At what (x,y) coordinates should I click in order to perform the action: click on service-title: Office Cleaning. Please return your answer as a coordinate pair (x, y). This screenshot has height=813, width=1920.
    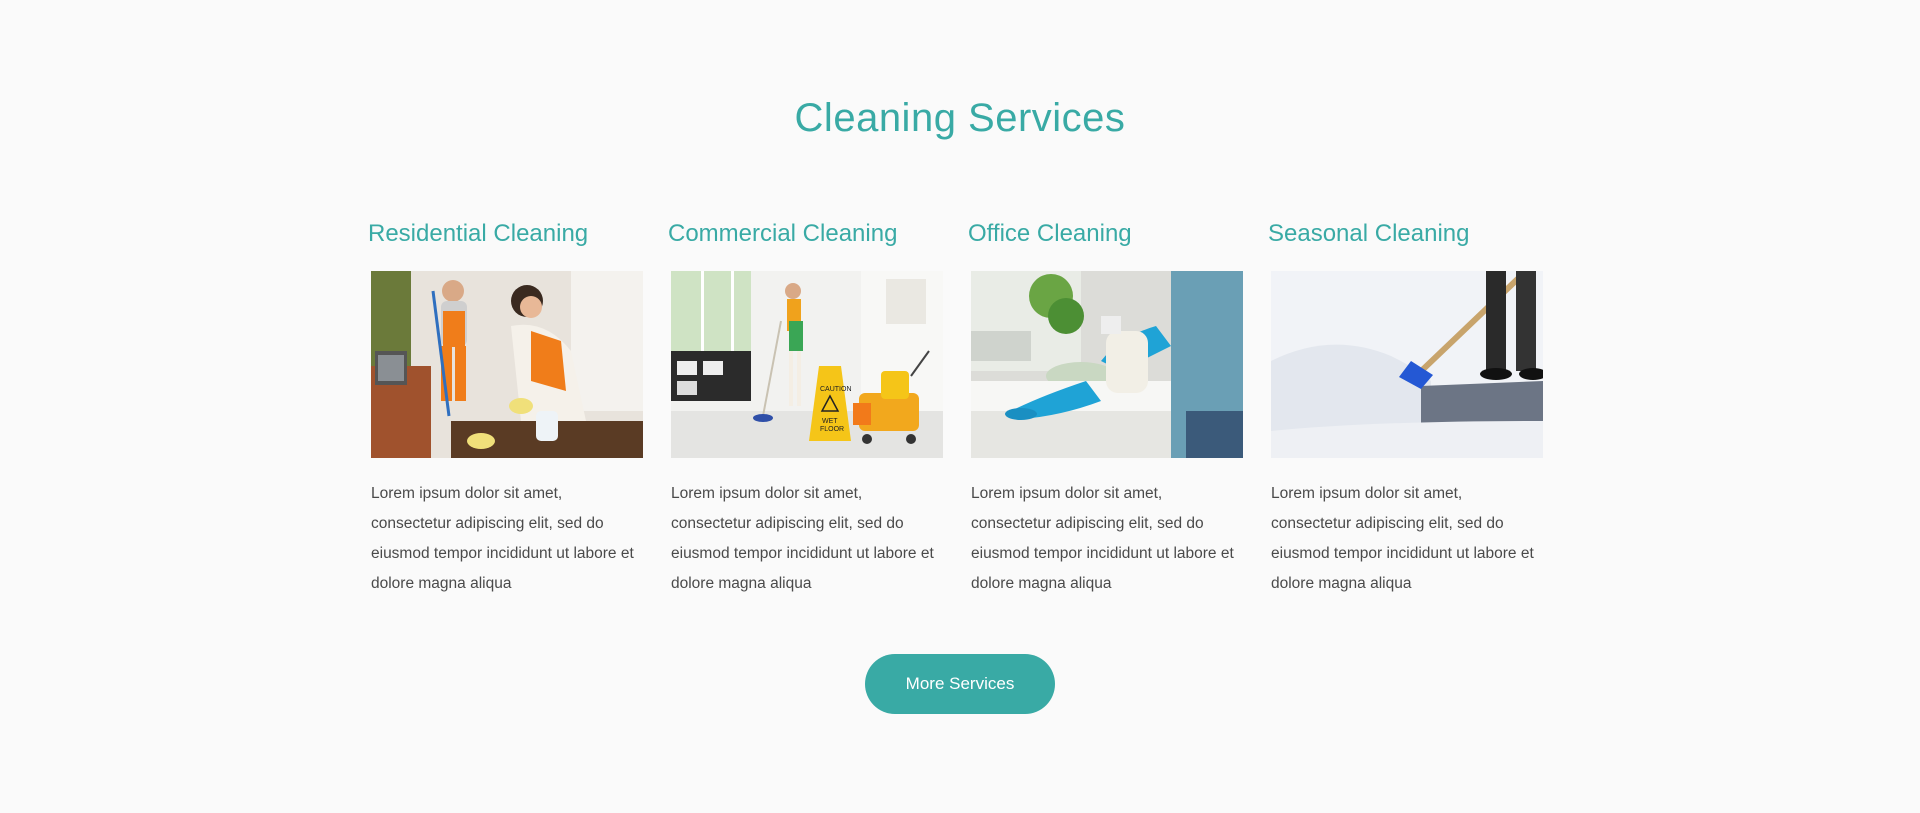
    Looking at the image, I should click on (1050, 234).